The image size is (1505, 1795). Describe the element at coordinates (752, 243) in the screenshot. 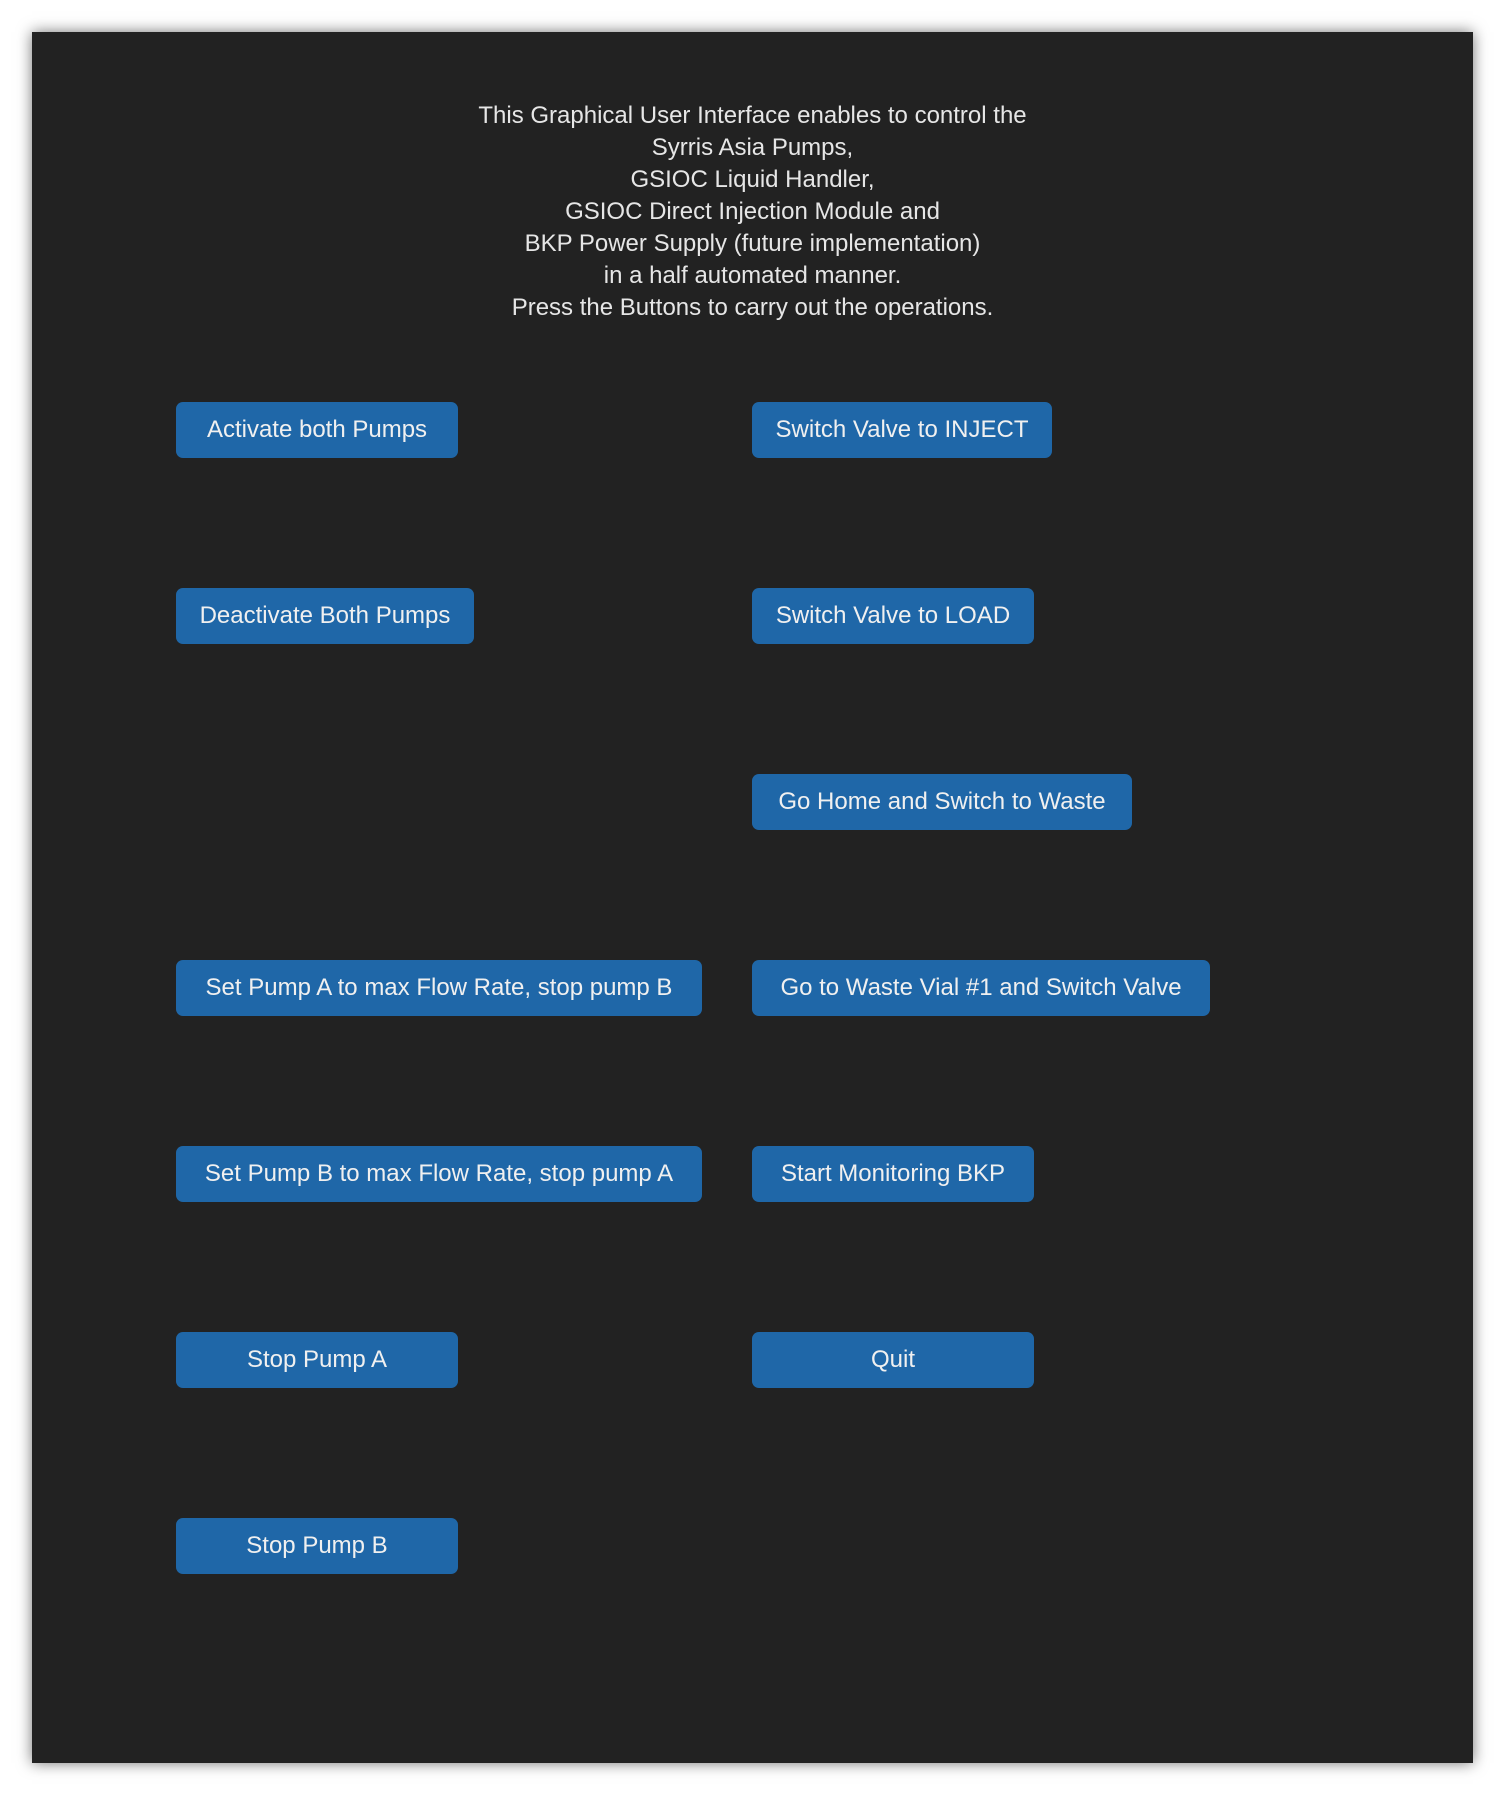

I see `description-line: BKP Power Supply (future implementation)` at that location.